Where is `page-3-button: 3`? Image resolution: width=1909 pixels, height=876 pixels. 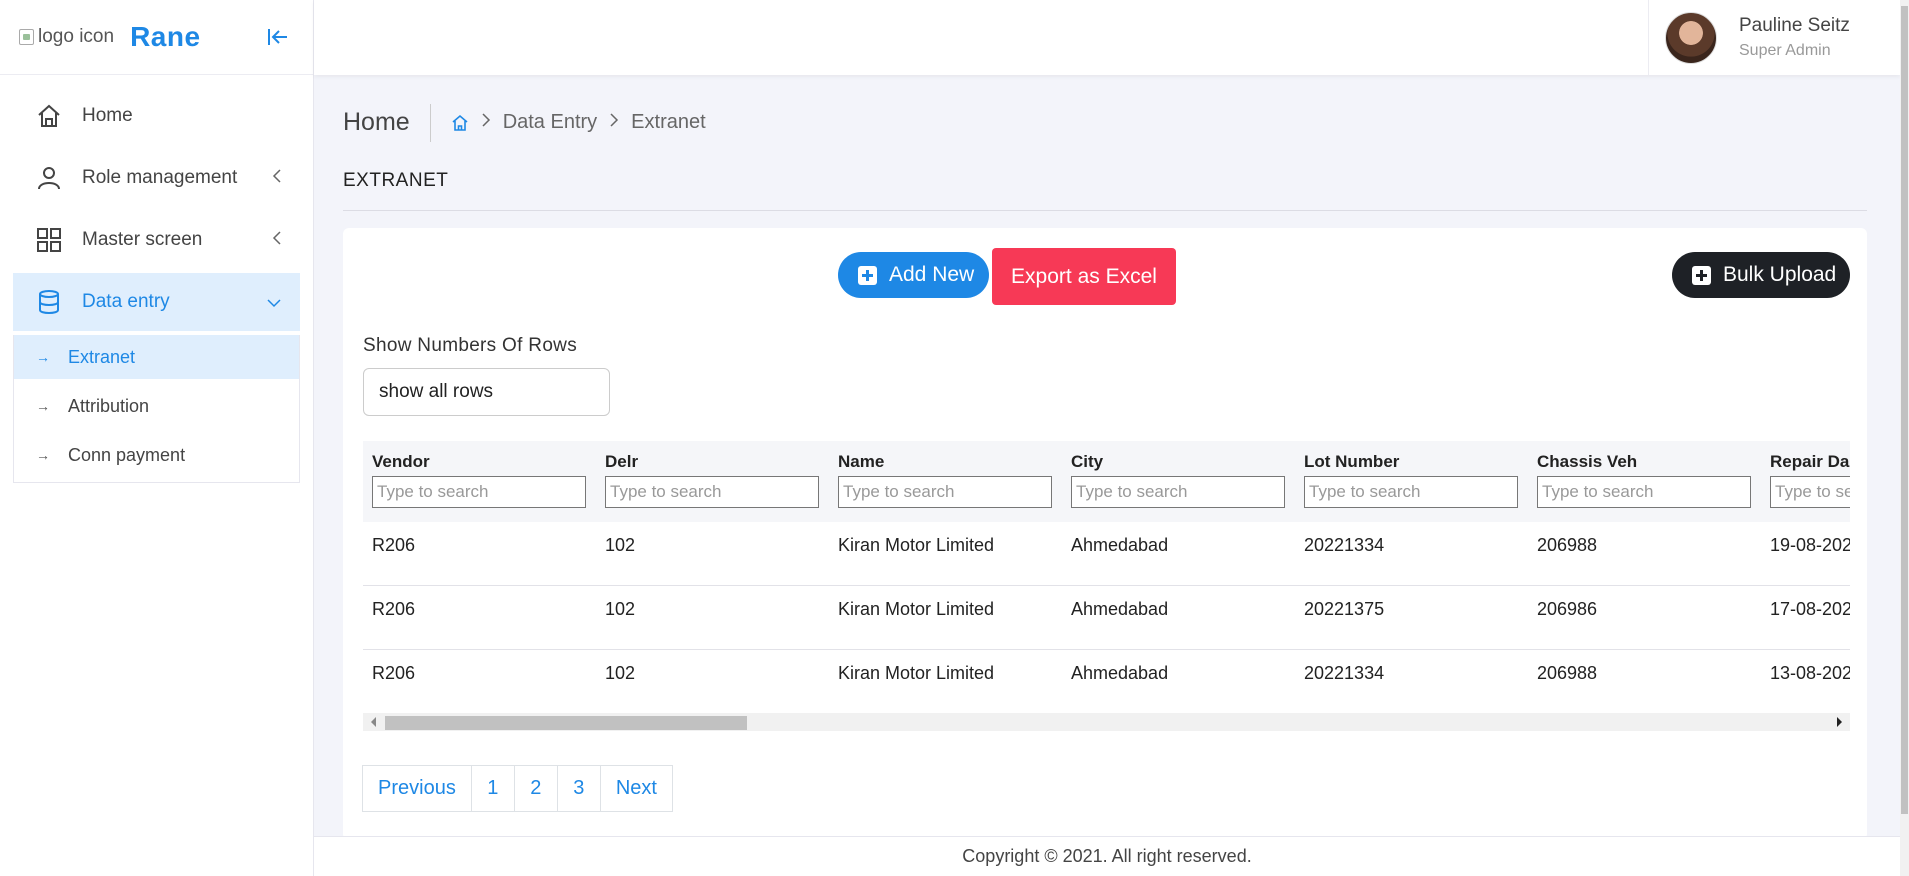 page-3-button: 3 is located at coordinates (578, 788).